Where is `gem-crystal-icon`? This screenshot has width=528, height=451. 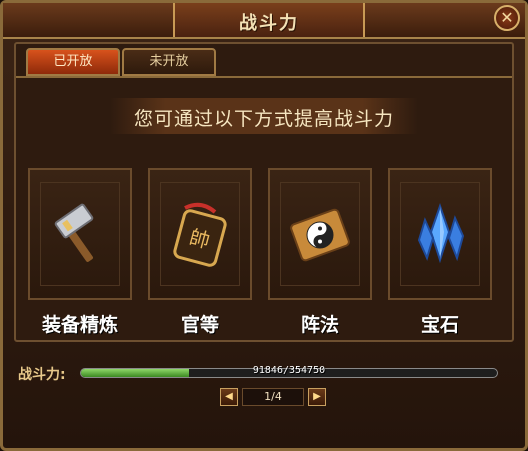
gem-crystal-icon is located at coordinates (441, 233).